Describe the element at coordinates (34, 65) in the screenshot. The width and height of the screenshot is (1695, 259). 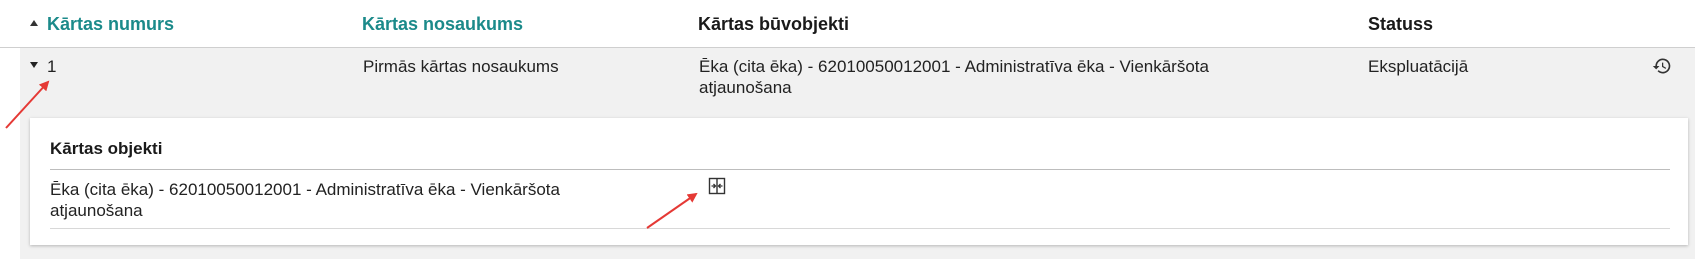
I see `expand-row-icon` at that location.